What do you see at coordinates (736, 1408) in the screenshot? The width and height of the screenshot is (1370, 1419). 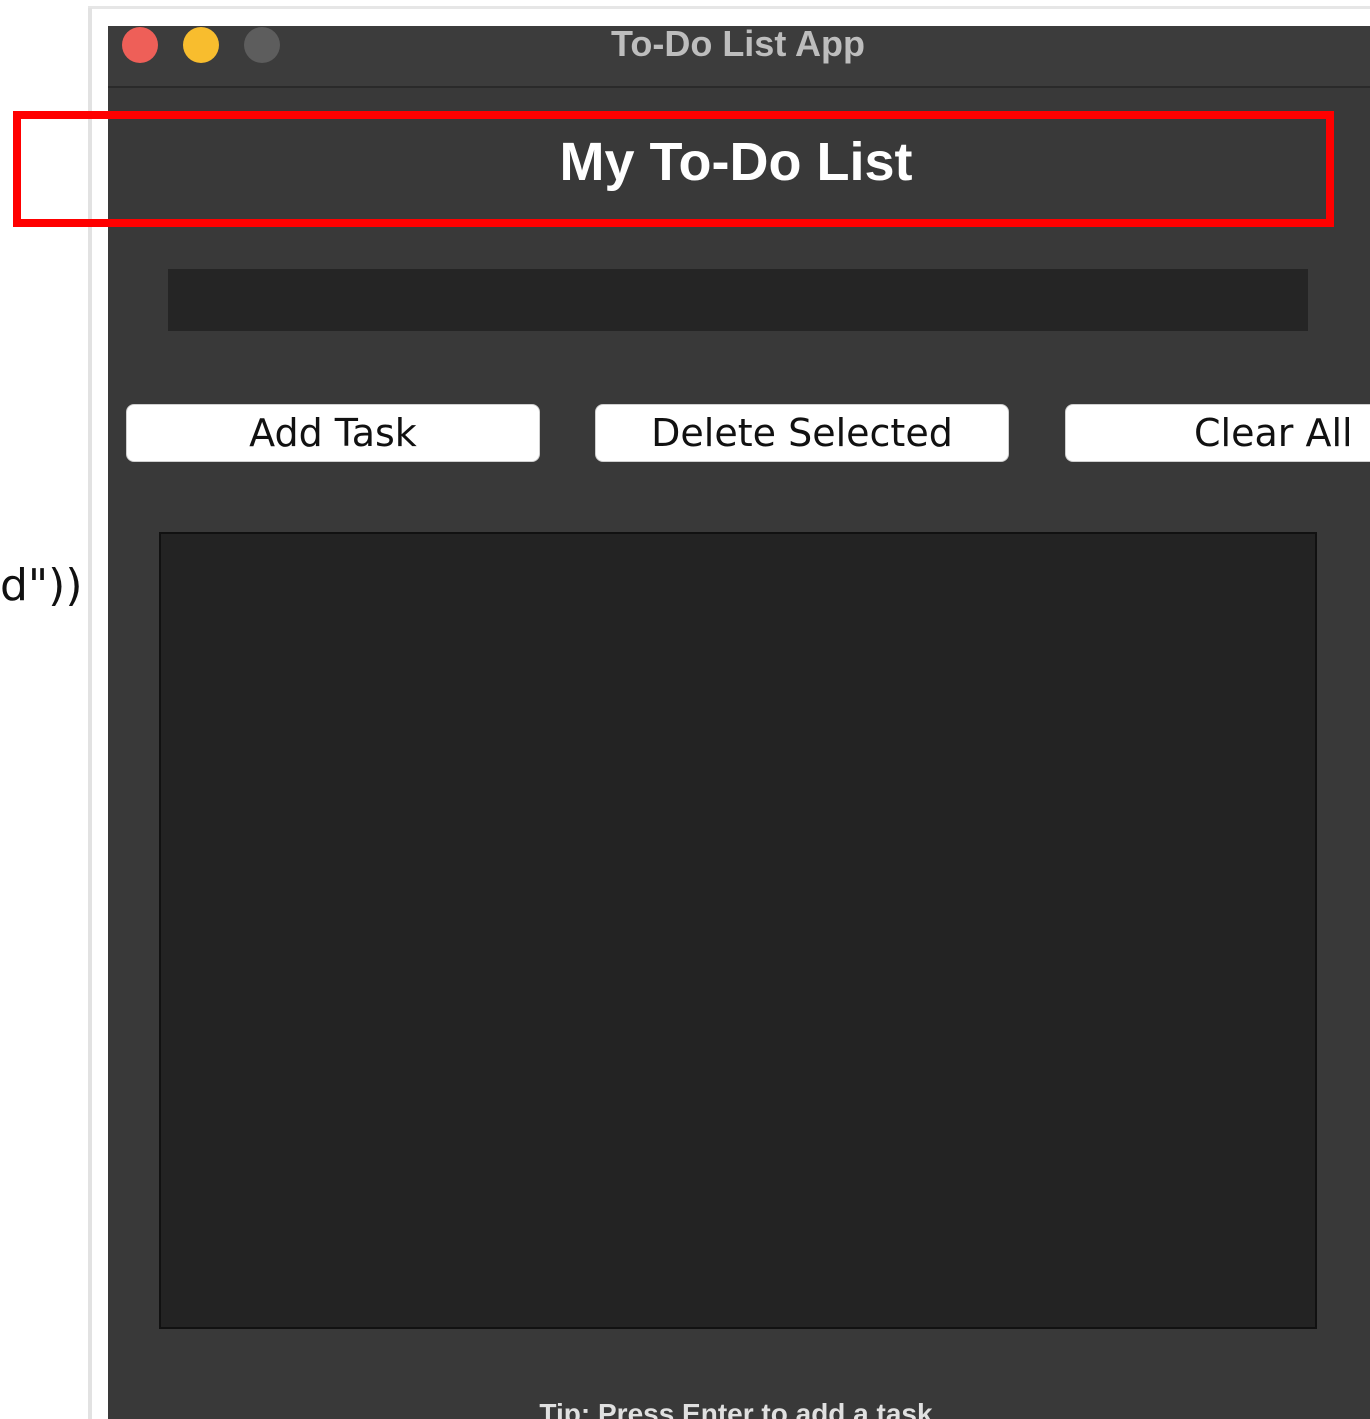 I see `tip-text: Tip: Press Enter to add a task` at bounding box center [736, 1408].